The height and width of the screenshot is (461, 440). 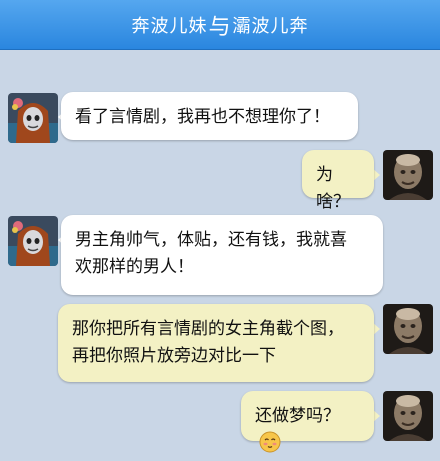 What do you see at coordinates (134, 266) in the screenshot?
I see `message-text-line: 欢那样的男人！` at bounding box center [134, 266].